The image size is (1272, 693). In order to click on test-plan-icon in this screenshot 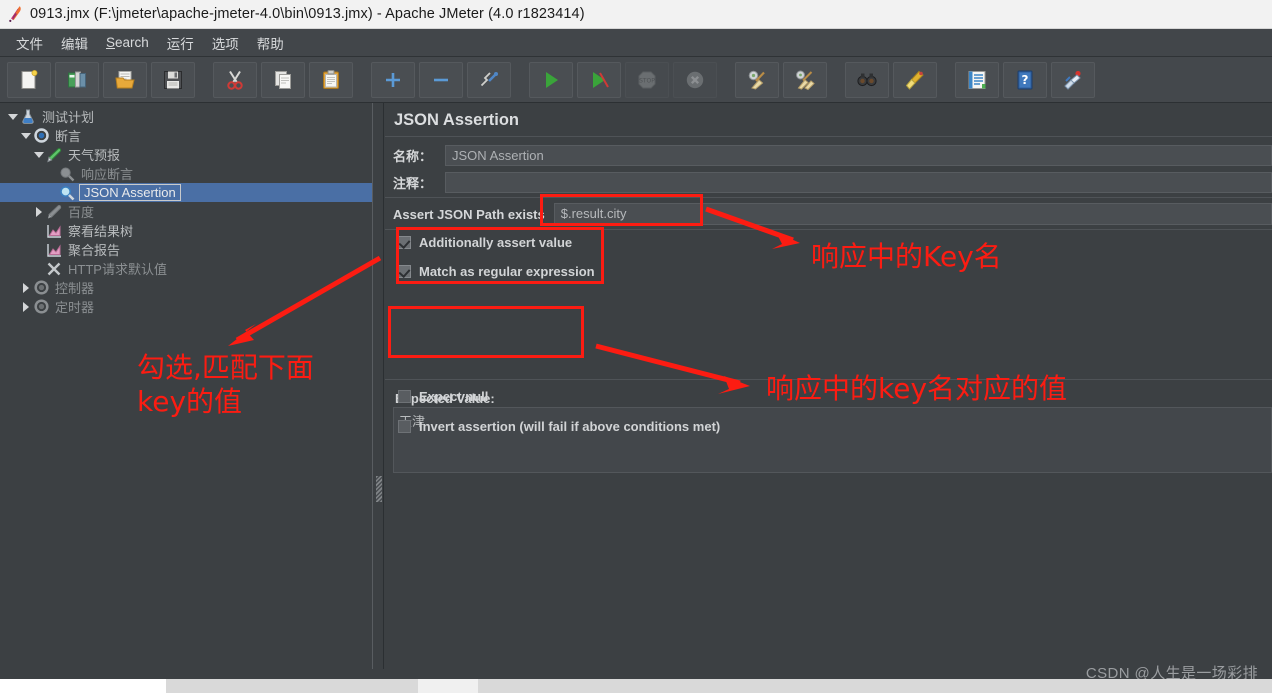, I will do `click(28, 117)`.